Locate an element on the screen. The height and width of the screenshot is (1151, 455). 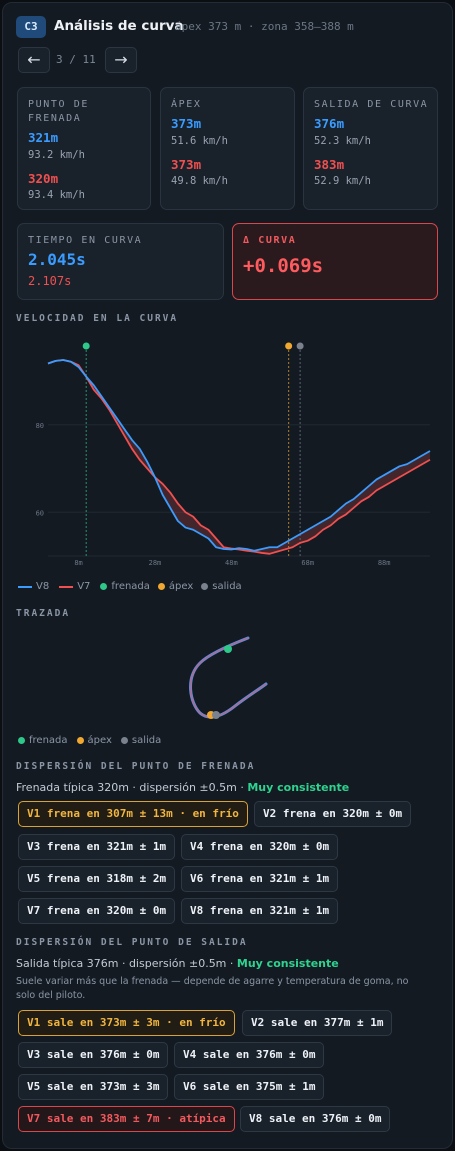
v8-braking-speed: 93.2 km/h is located at coordinates (56, 155).